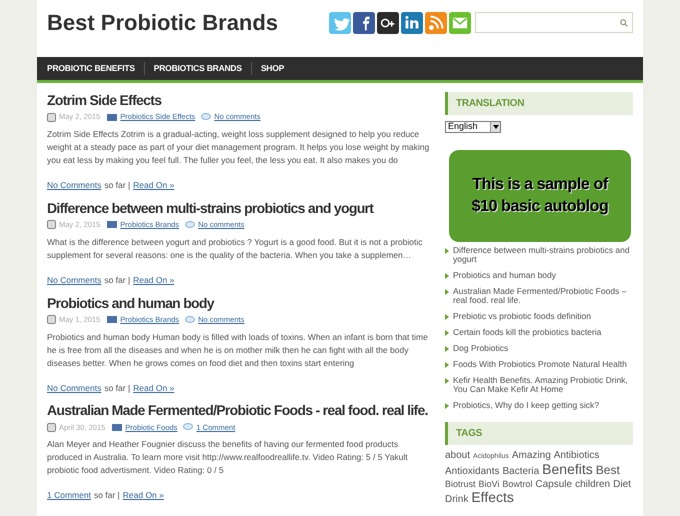 This screenshot has width=680, height=516. What do you see at coordinates (457, 456) in the screenshot?
I see `tag-link: about` at bounding box center [457, 456].